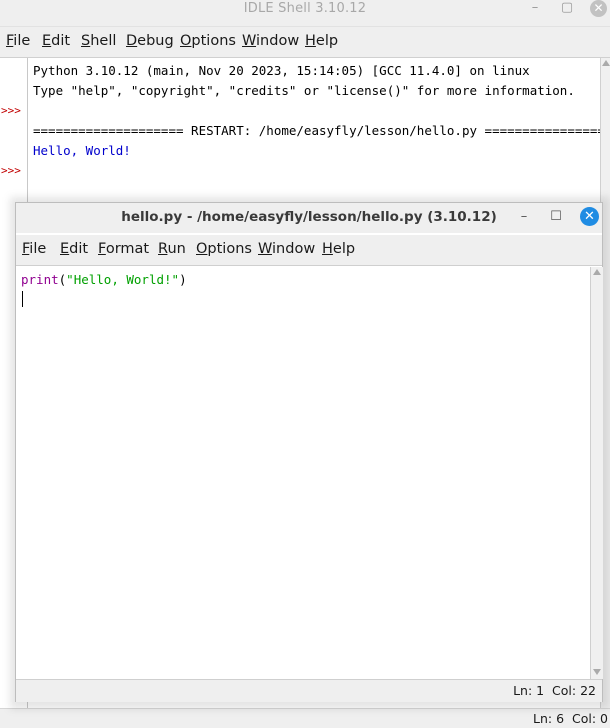 This screenshot has height=728, width=610. What do you see at coordinates (18, 42) in the screenshot?
I see `shell-menu-file: File` at bounding box center [18, 42].